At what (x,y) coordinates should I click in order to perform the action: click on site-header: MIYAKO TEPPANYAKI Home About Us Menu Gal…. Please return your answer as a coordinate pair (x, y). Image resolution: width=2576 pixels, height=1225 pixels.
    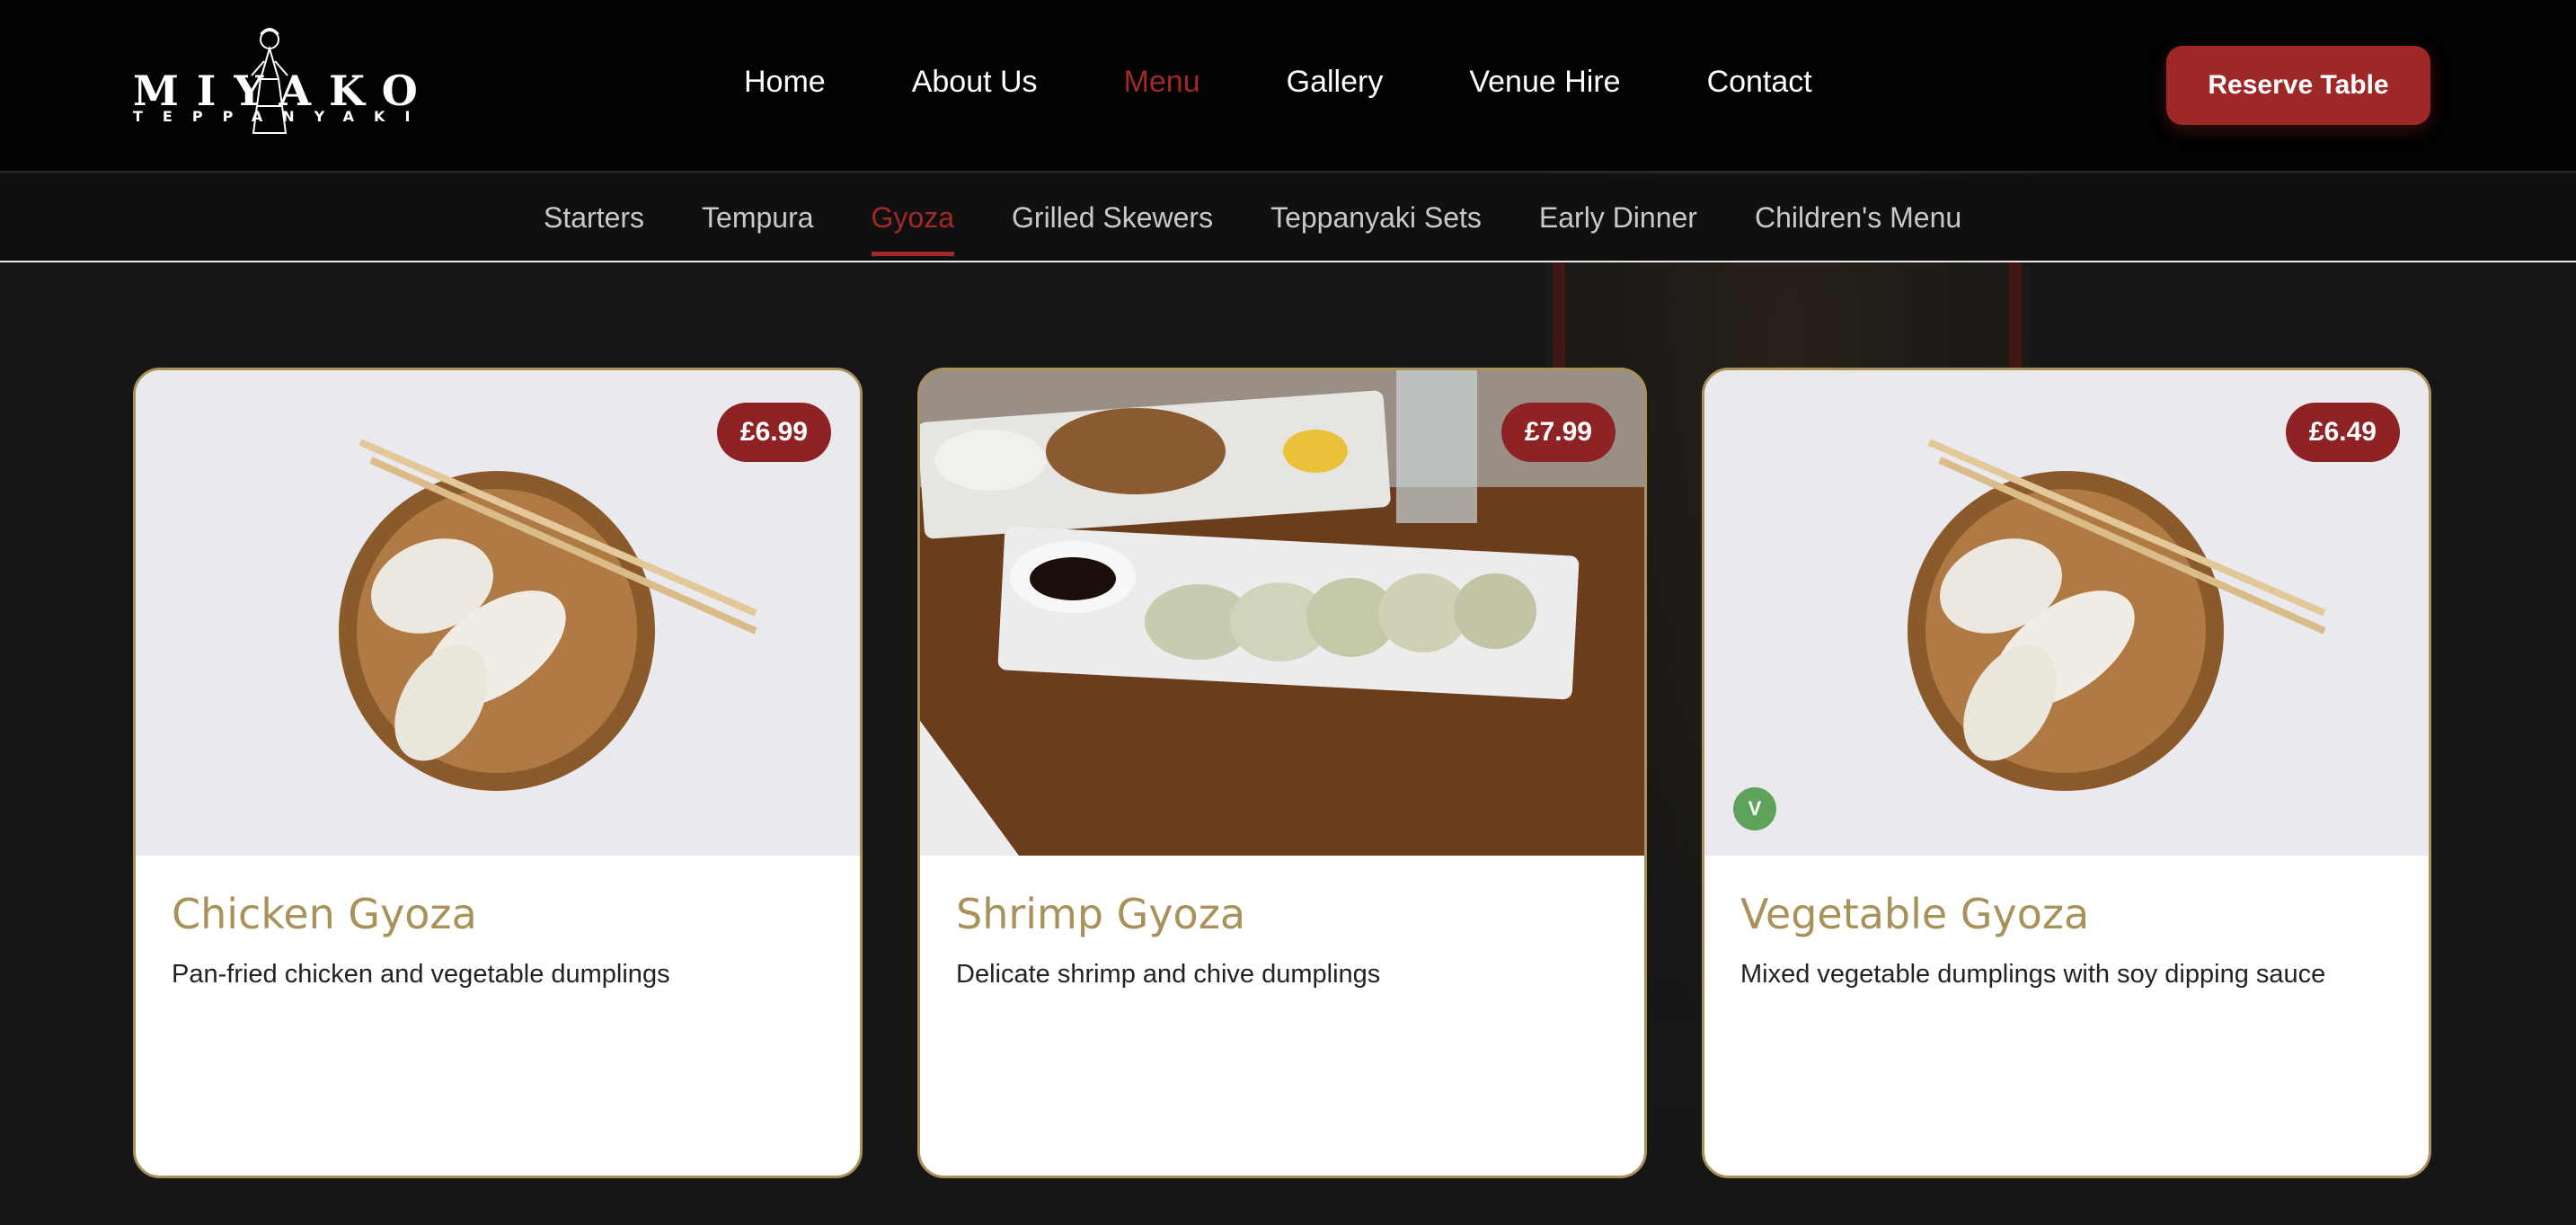
    Looking at the image, I should click on (1288, 86).